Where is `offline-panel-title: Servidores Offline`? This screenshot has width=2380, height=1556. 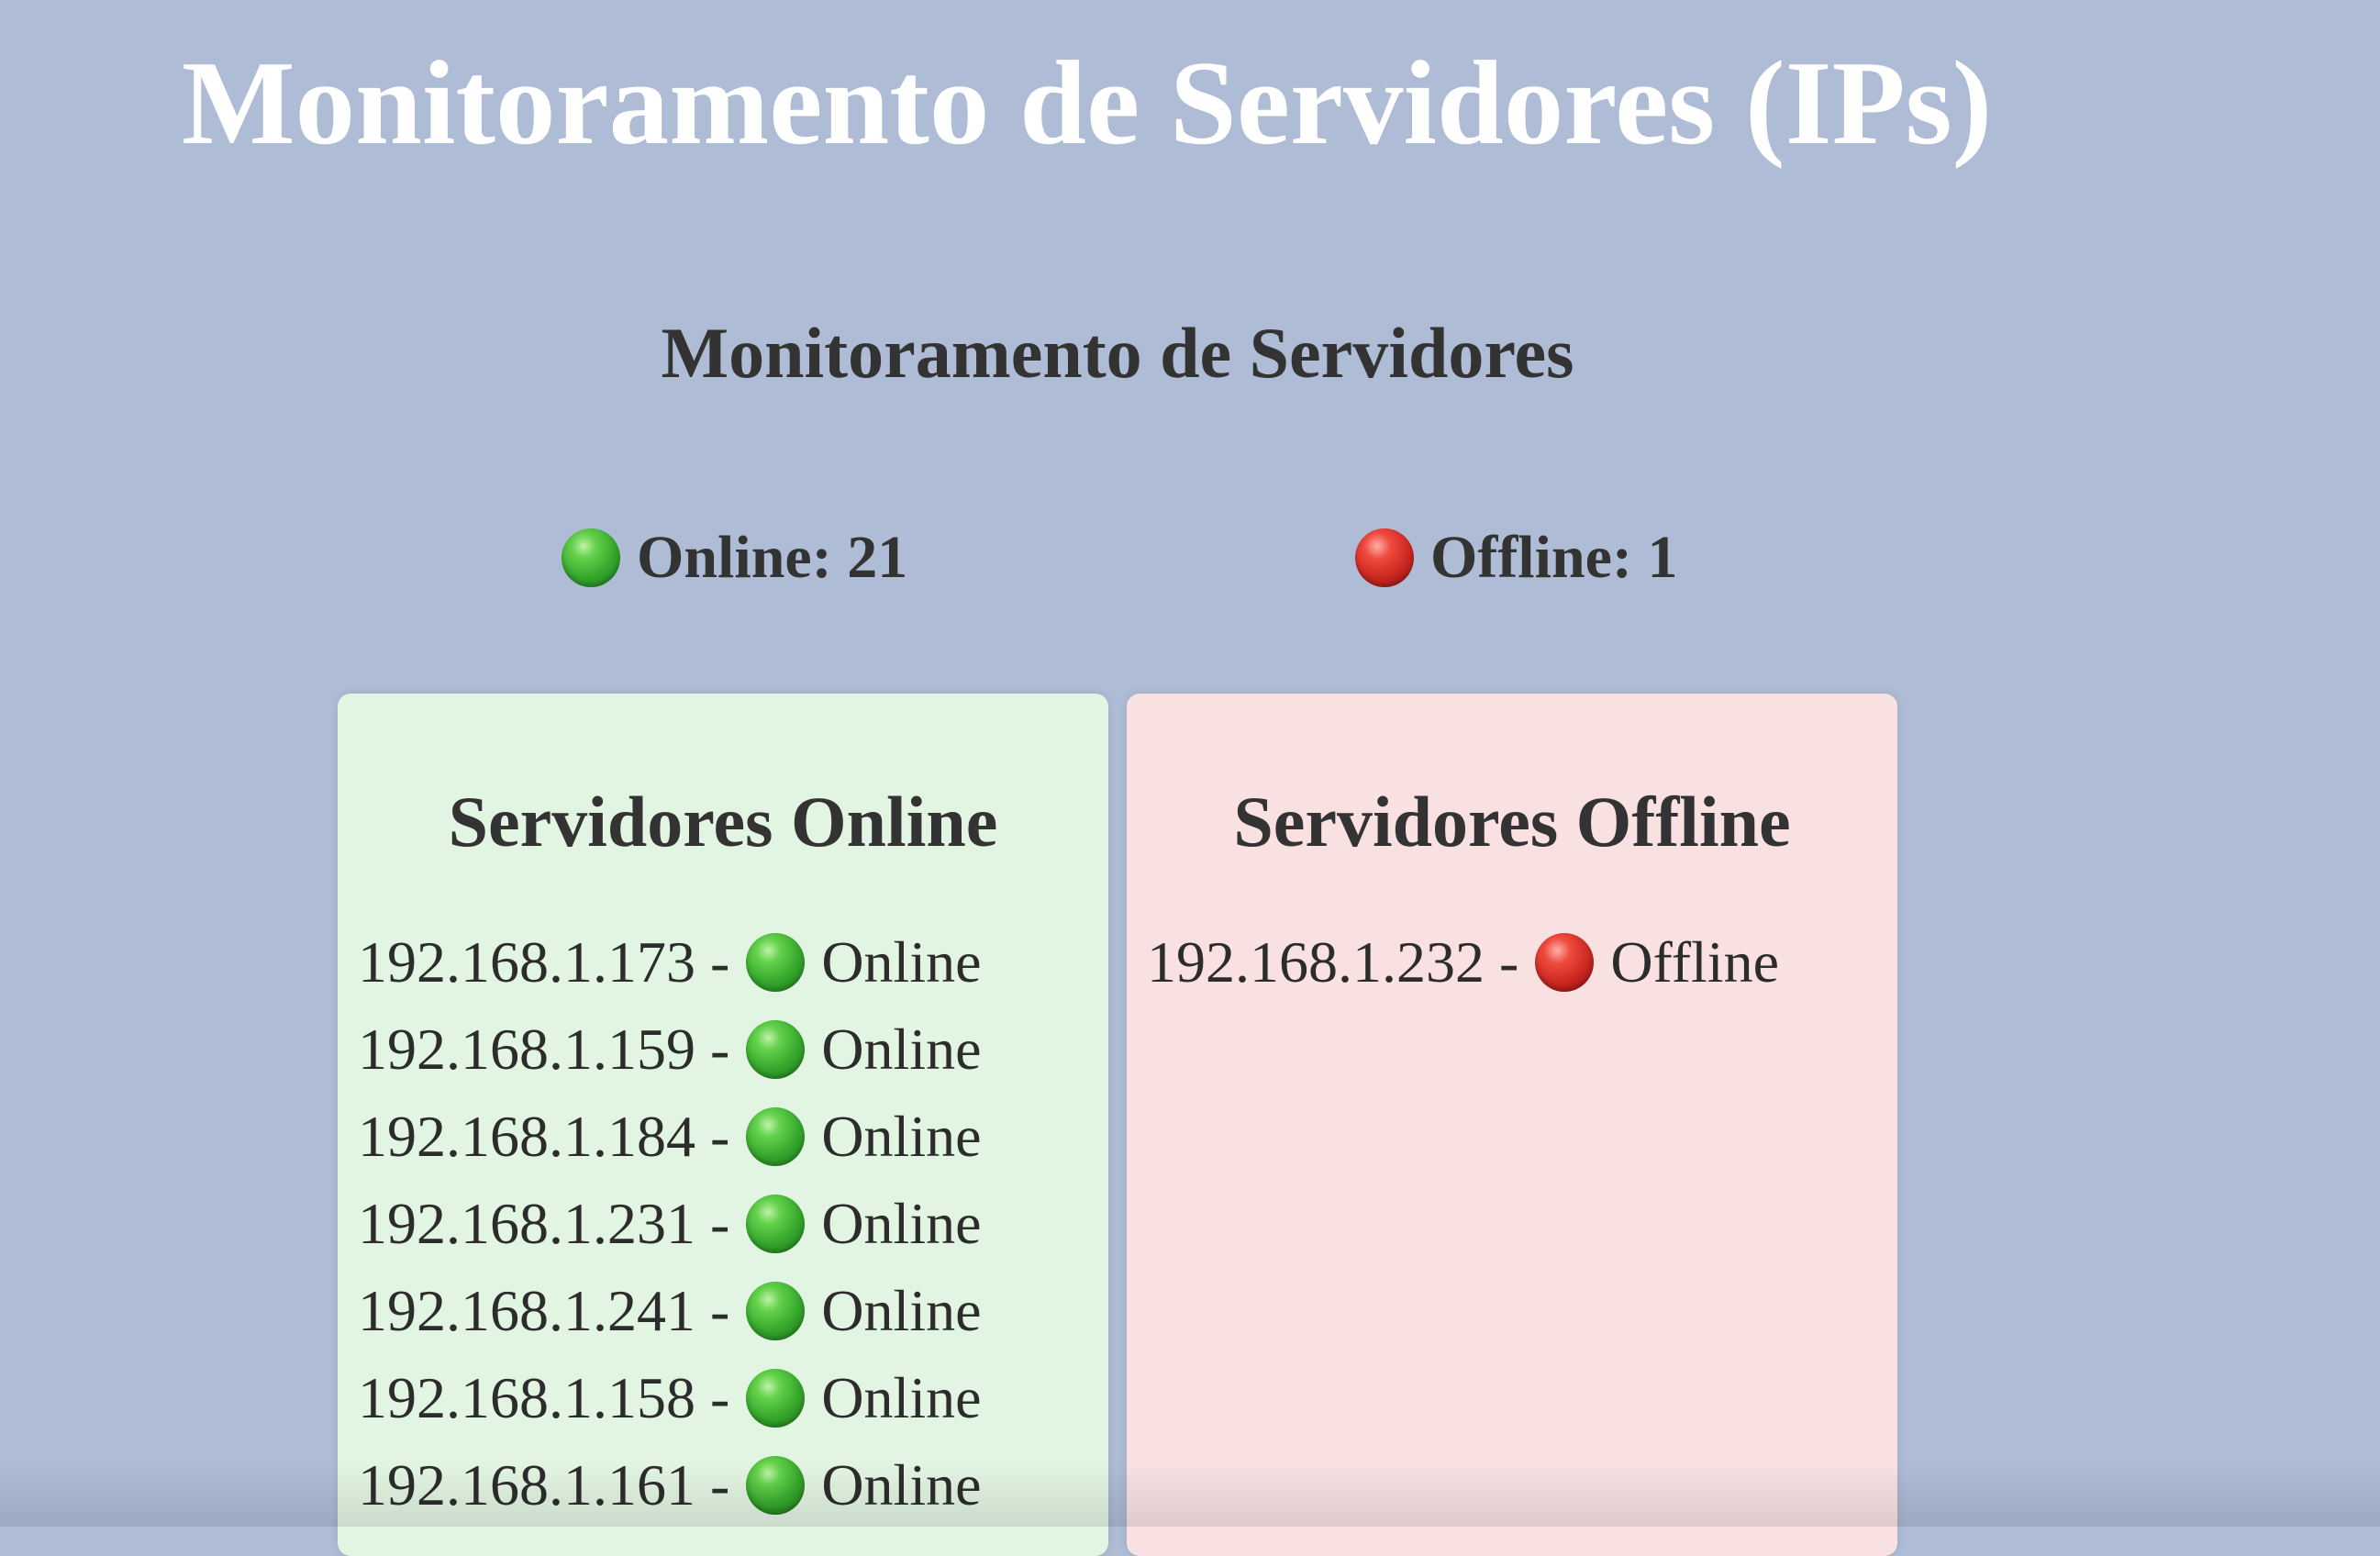
offline-panel-title: Servidores Offline is located at coordinates (1512, 821).